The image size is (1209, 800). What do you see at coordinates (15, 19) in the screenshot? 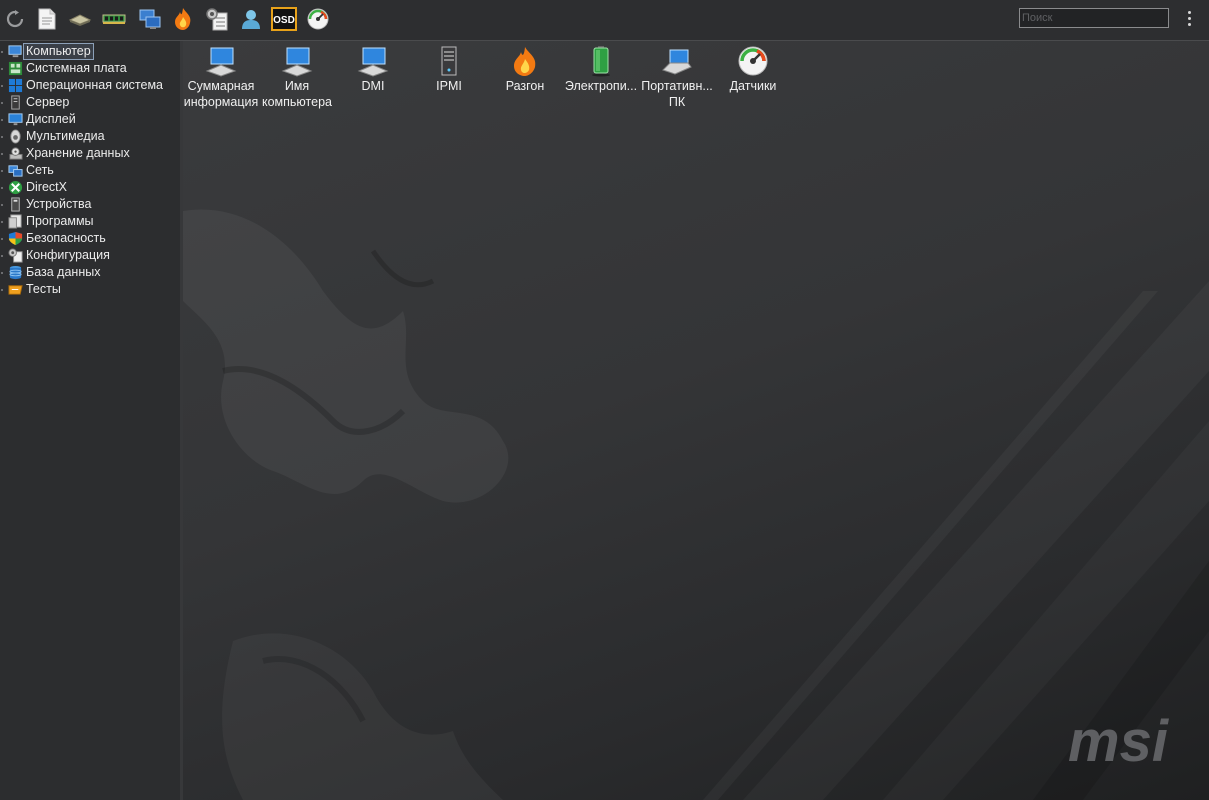
I see `refresh-icon` at bounding box center [15, 19].